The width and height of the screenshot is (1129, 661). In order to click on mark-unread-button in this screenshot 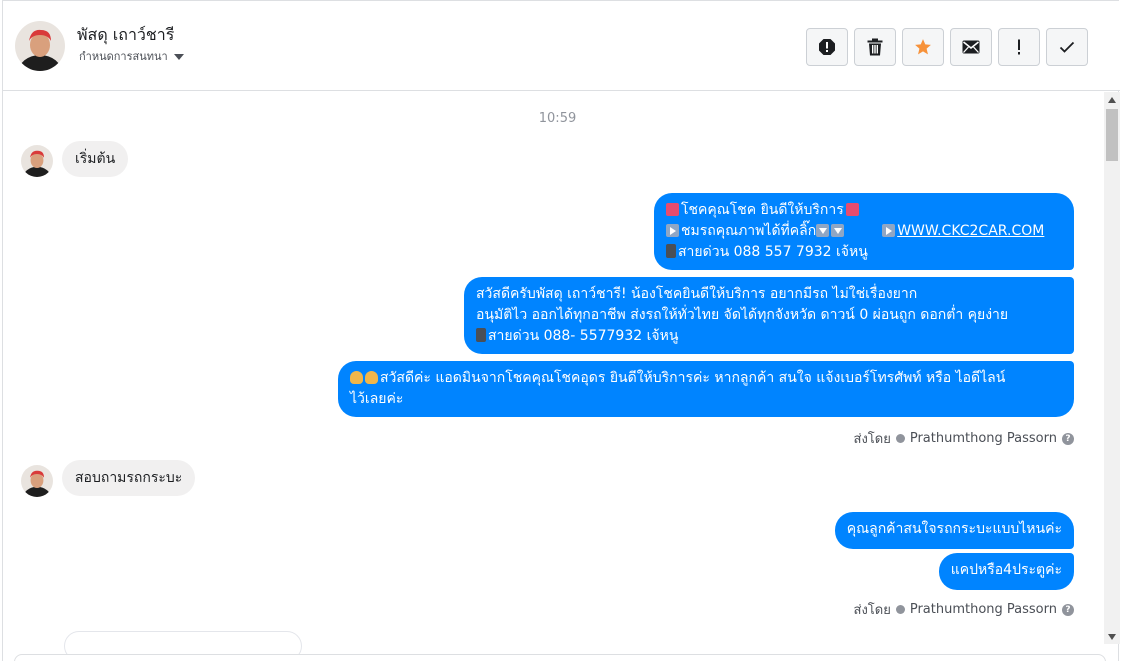, I will do `click(971, 47)`.